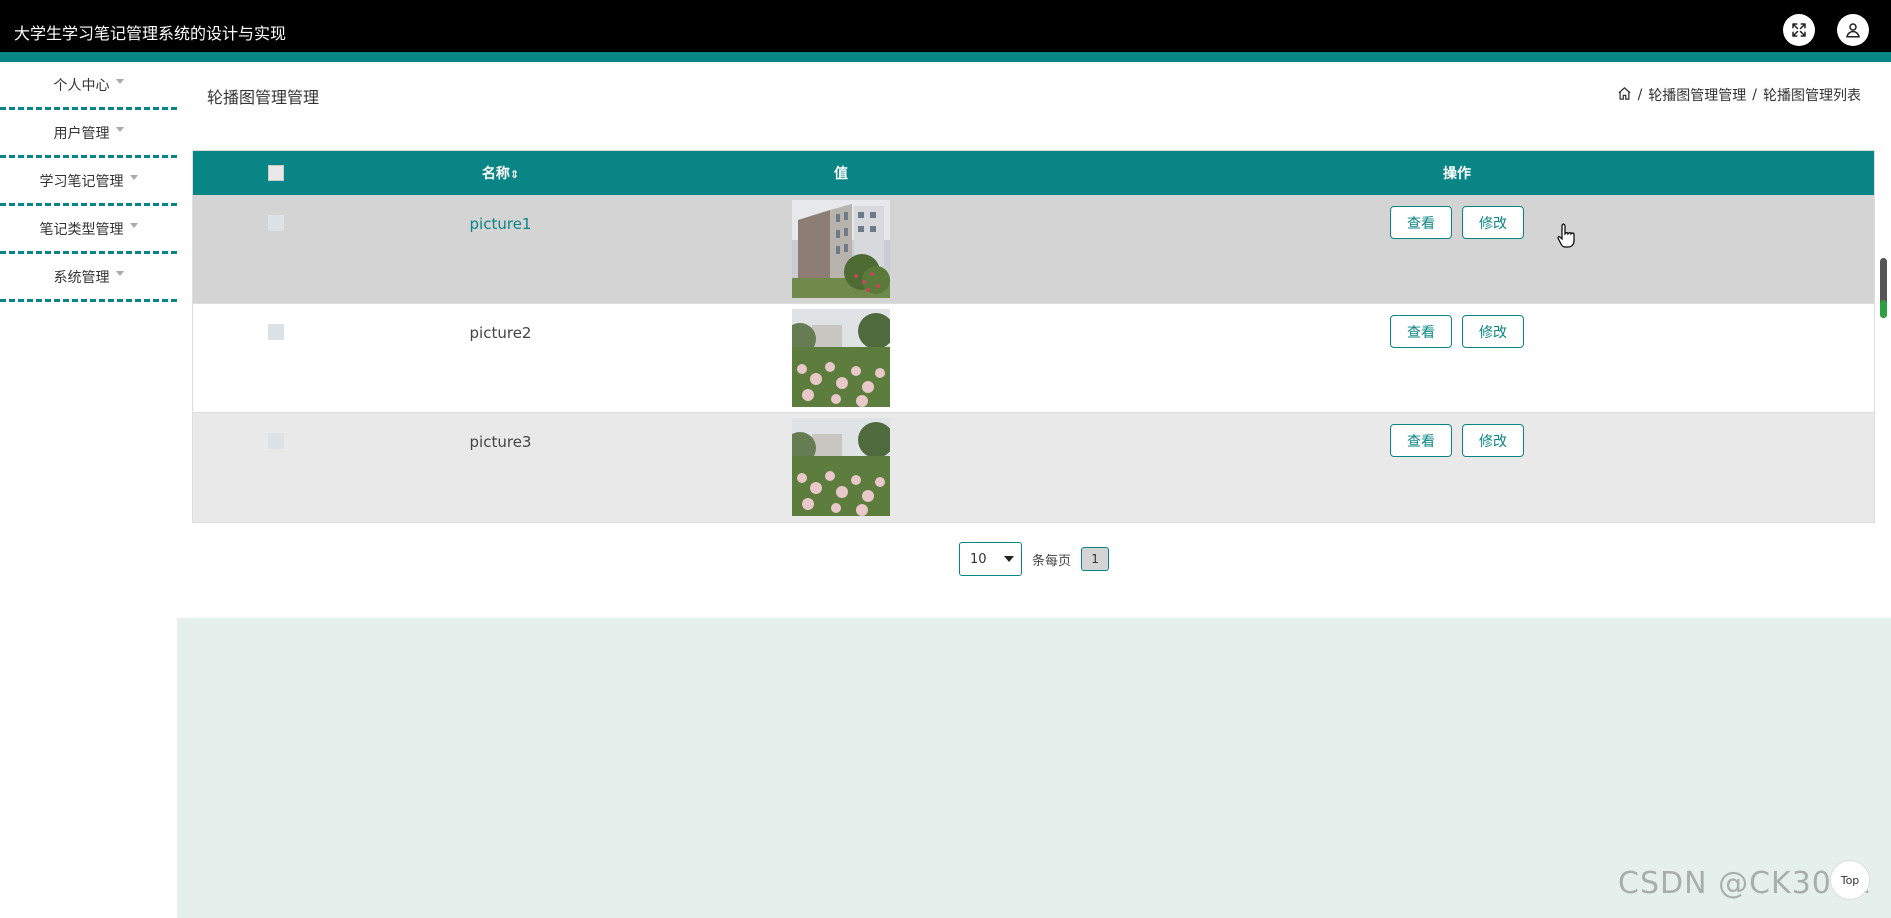 The height and width of the screenshot is (918, 1891). Describe the element at coordinates (81, 85) in the screenshot. I see `sidebar-item-label: 个人中心` at that location.